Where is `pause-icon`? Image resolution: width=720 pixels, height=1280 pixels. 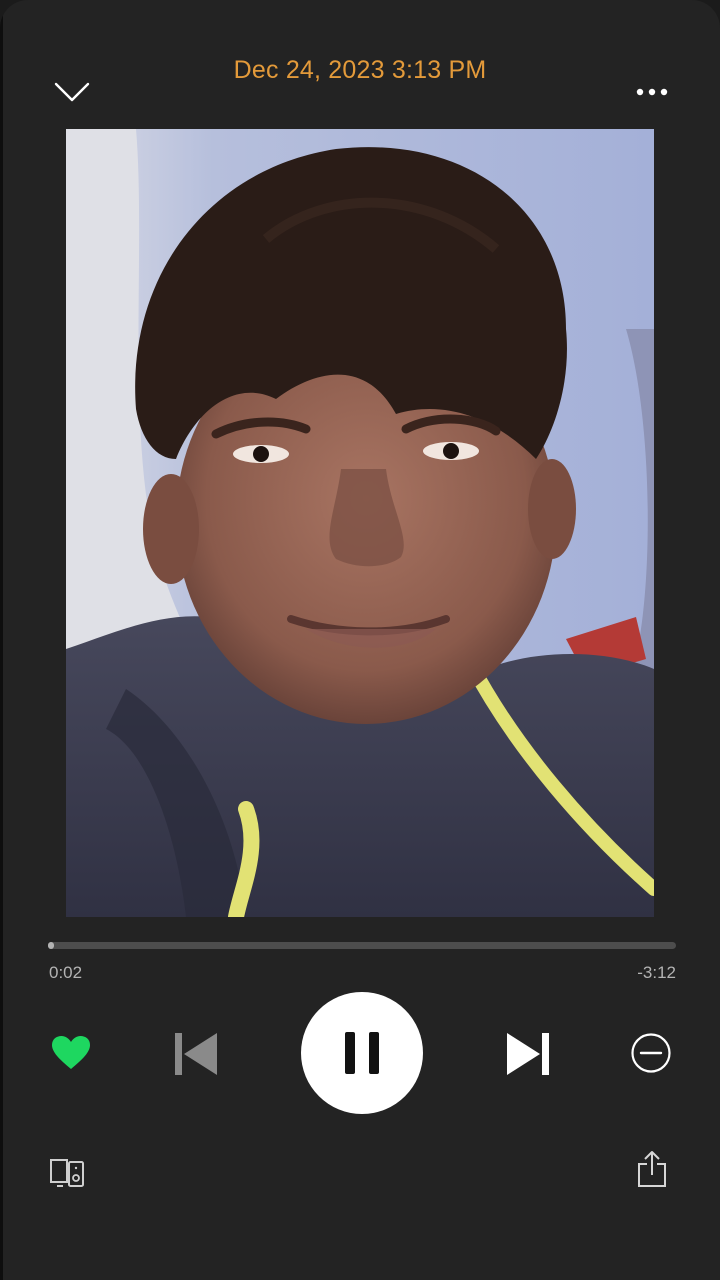
pause-icon is located at coordinates (362, 1053).